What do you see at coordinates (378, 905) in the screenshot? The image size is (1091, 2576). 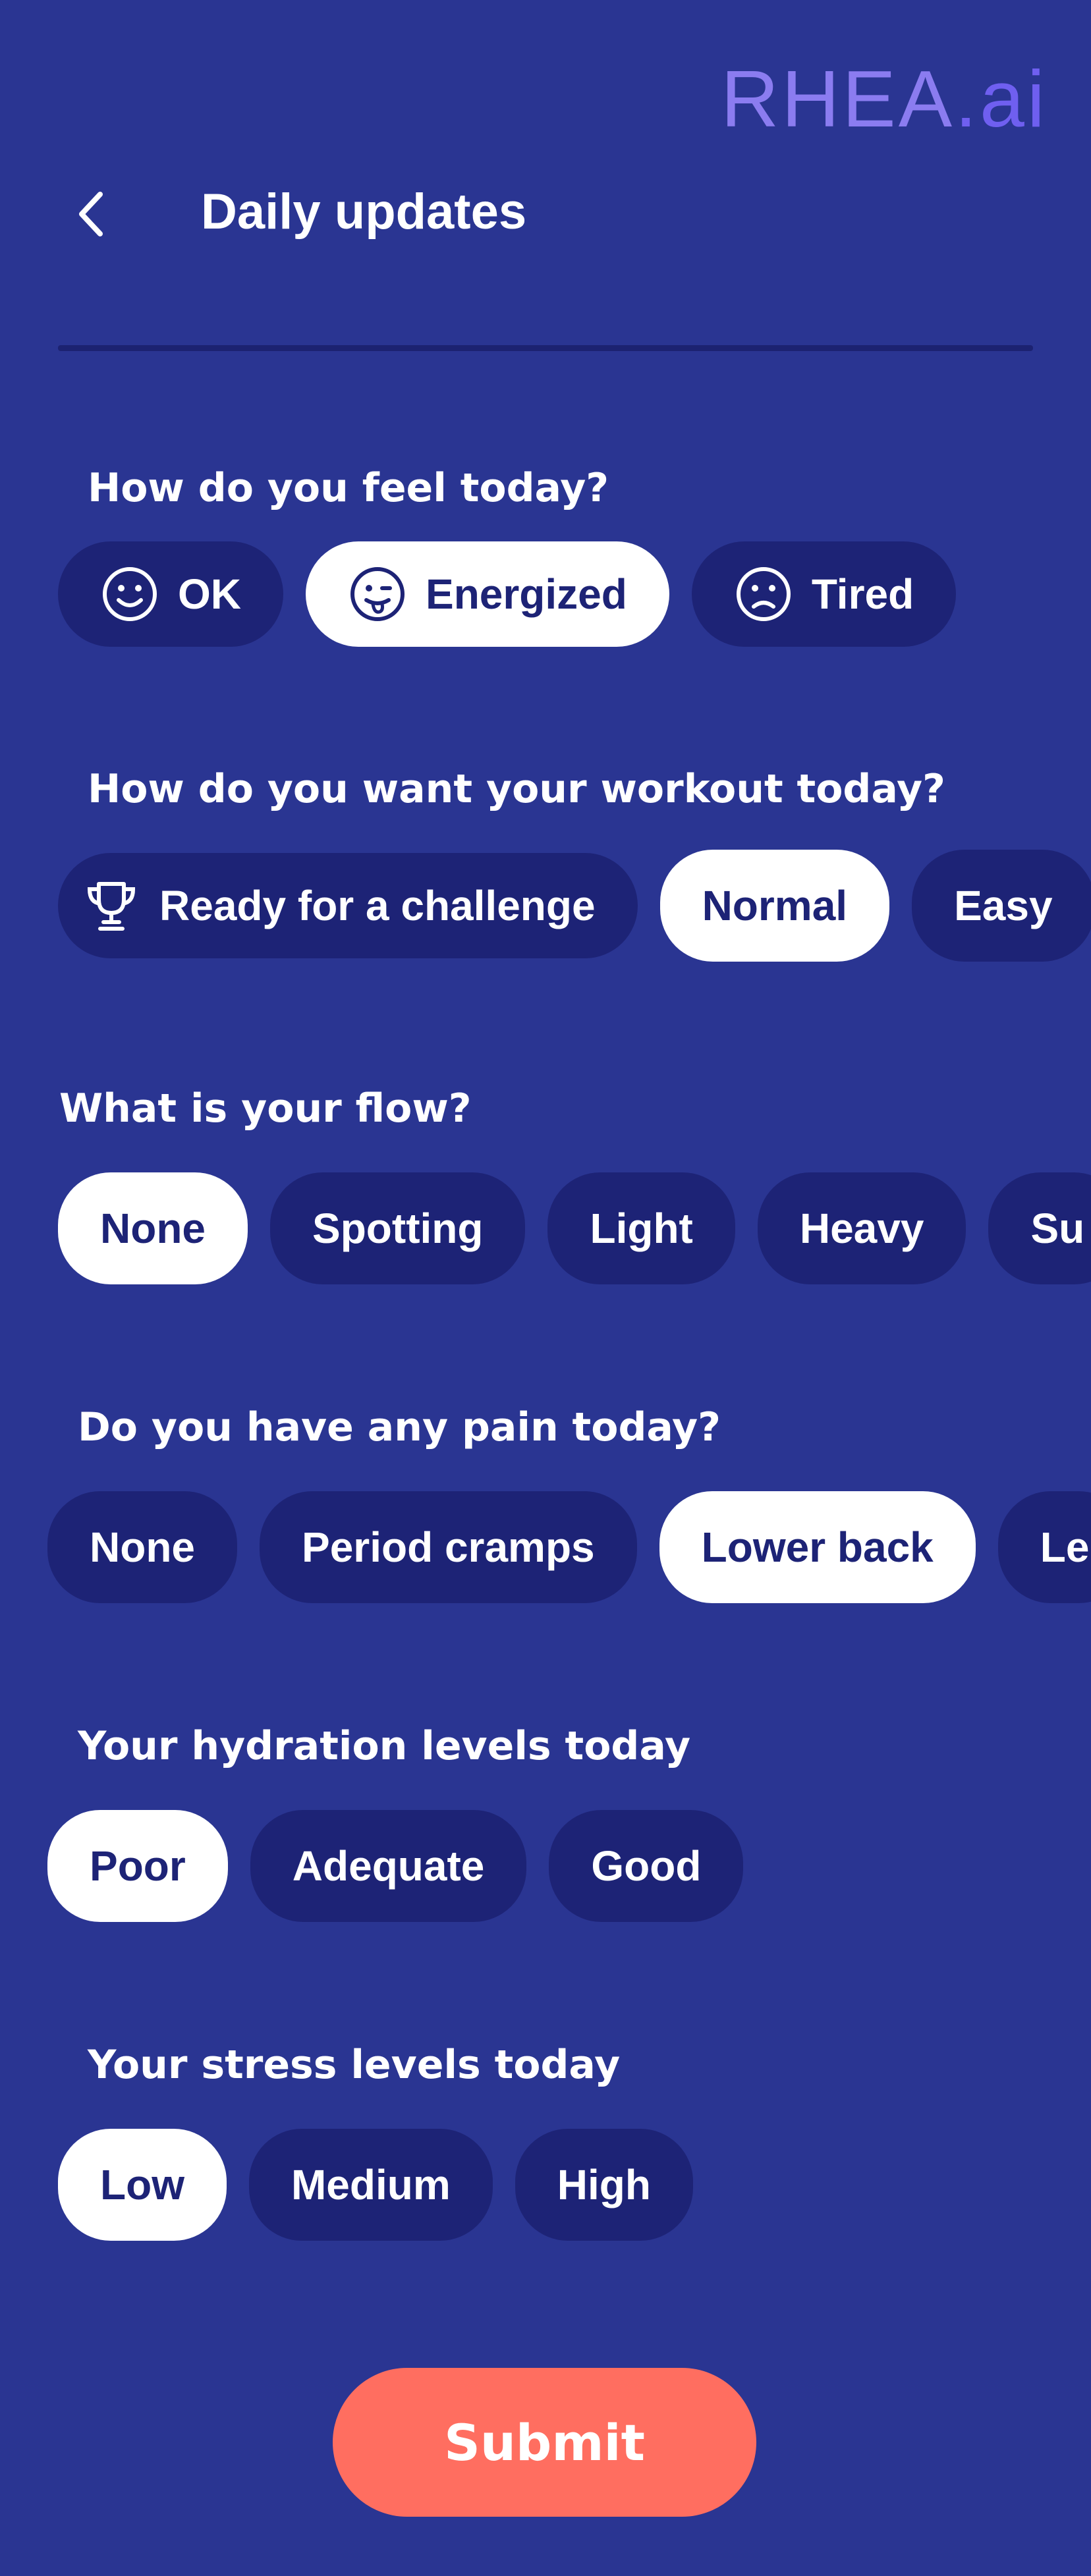 I see `workout-option-label: Ready for a challenge` at bounding box center [378, 905].